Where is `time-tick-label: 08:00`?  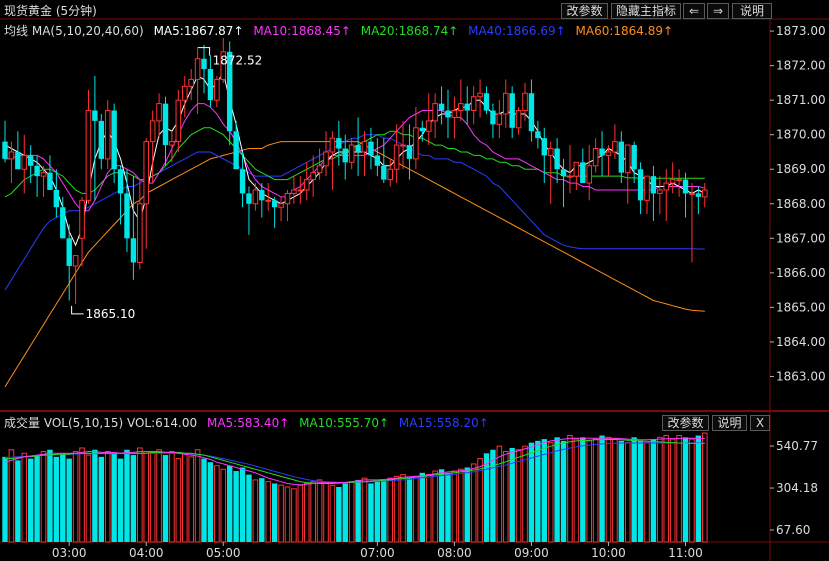 time-tick-label: 08:00 is located at coordinates (454, 553).